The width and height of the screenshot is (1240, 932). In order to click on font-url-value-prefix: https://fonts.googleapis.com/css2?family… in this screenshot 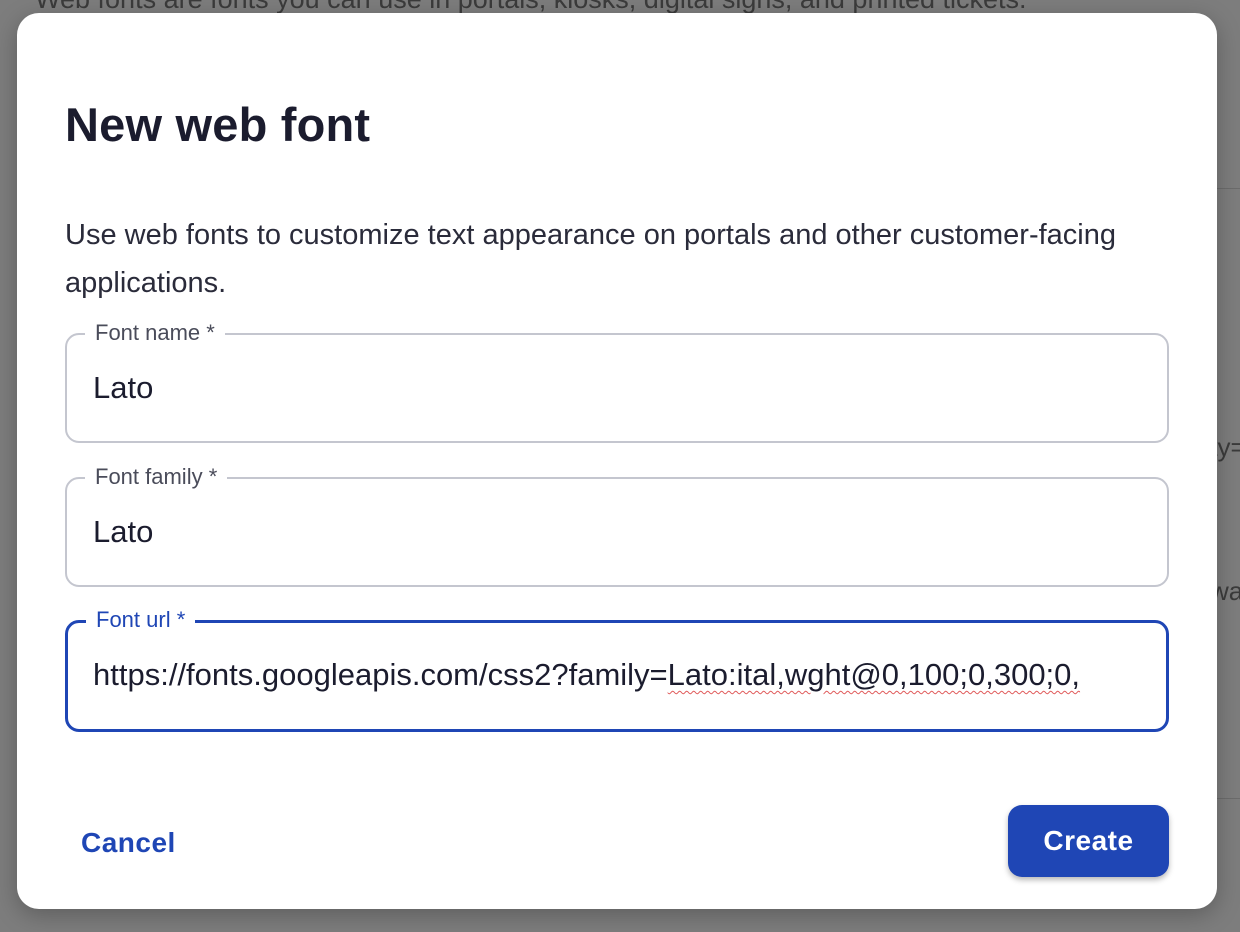, I will do `click(380, 674)`.